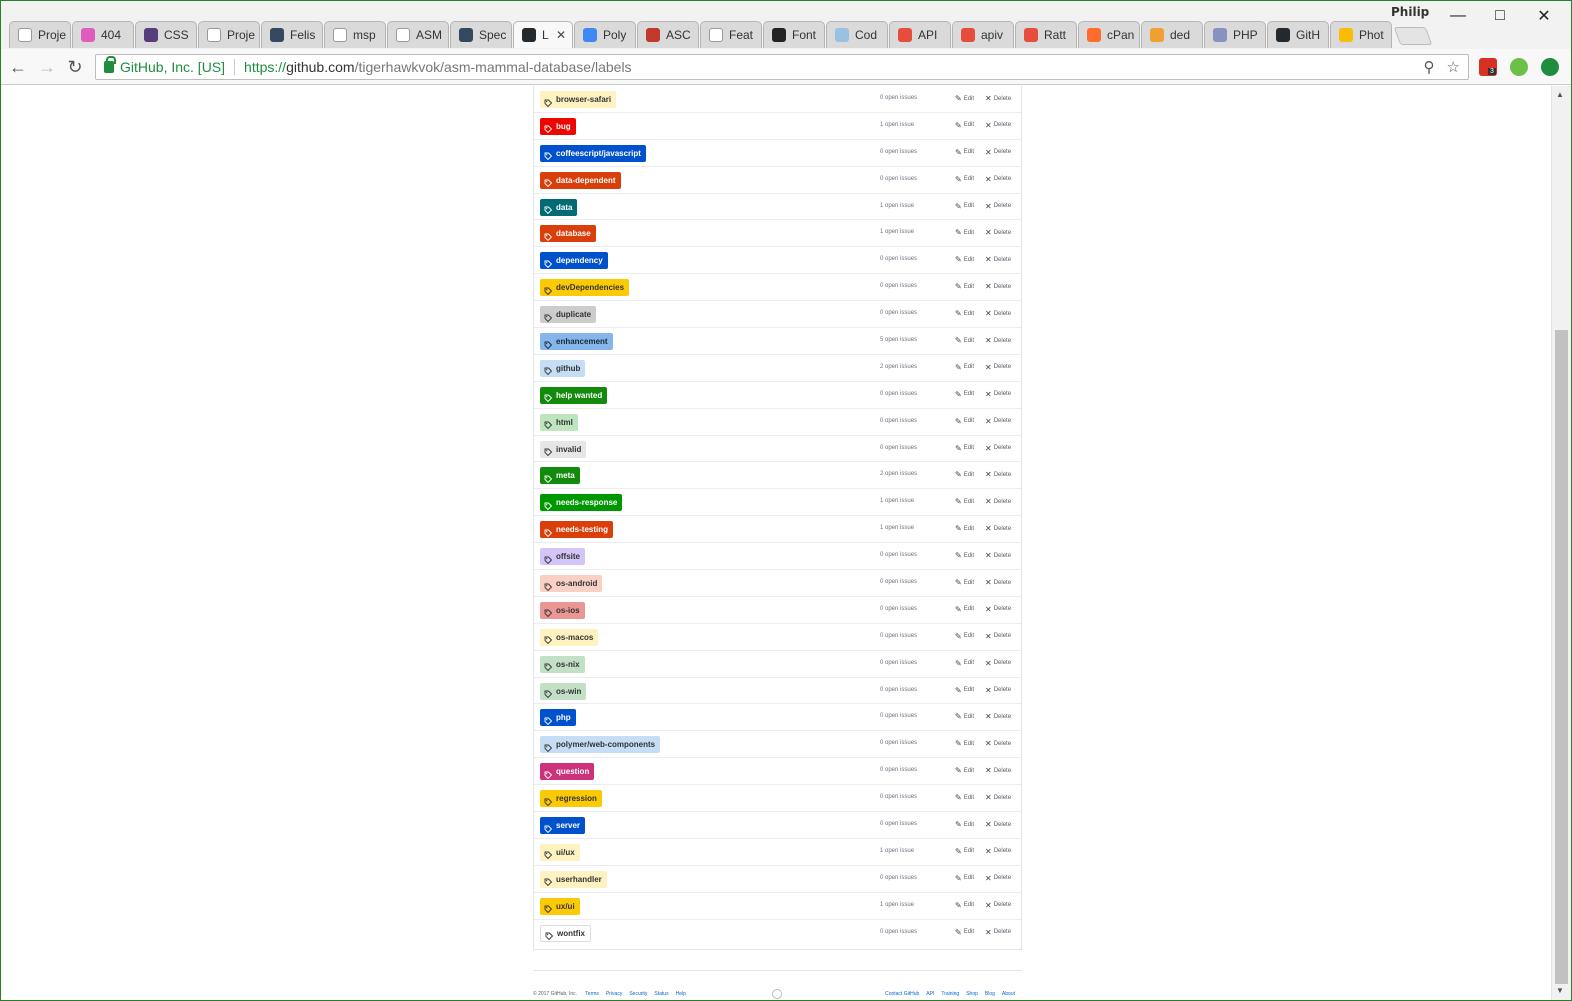 The width and height of the screenshot is (1572, 1001). I want to click on browser-tab: Felis, so click(292, 34).